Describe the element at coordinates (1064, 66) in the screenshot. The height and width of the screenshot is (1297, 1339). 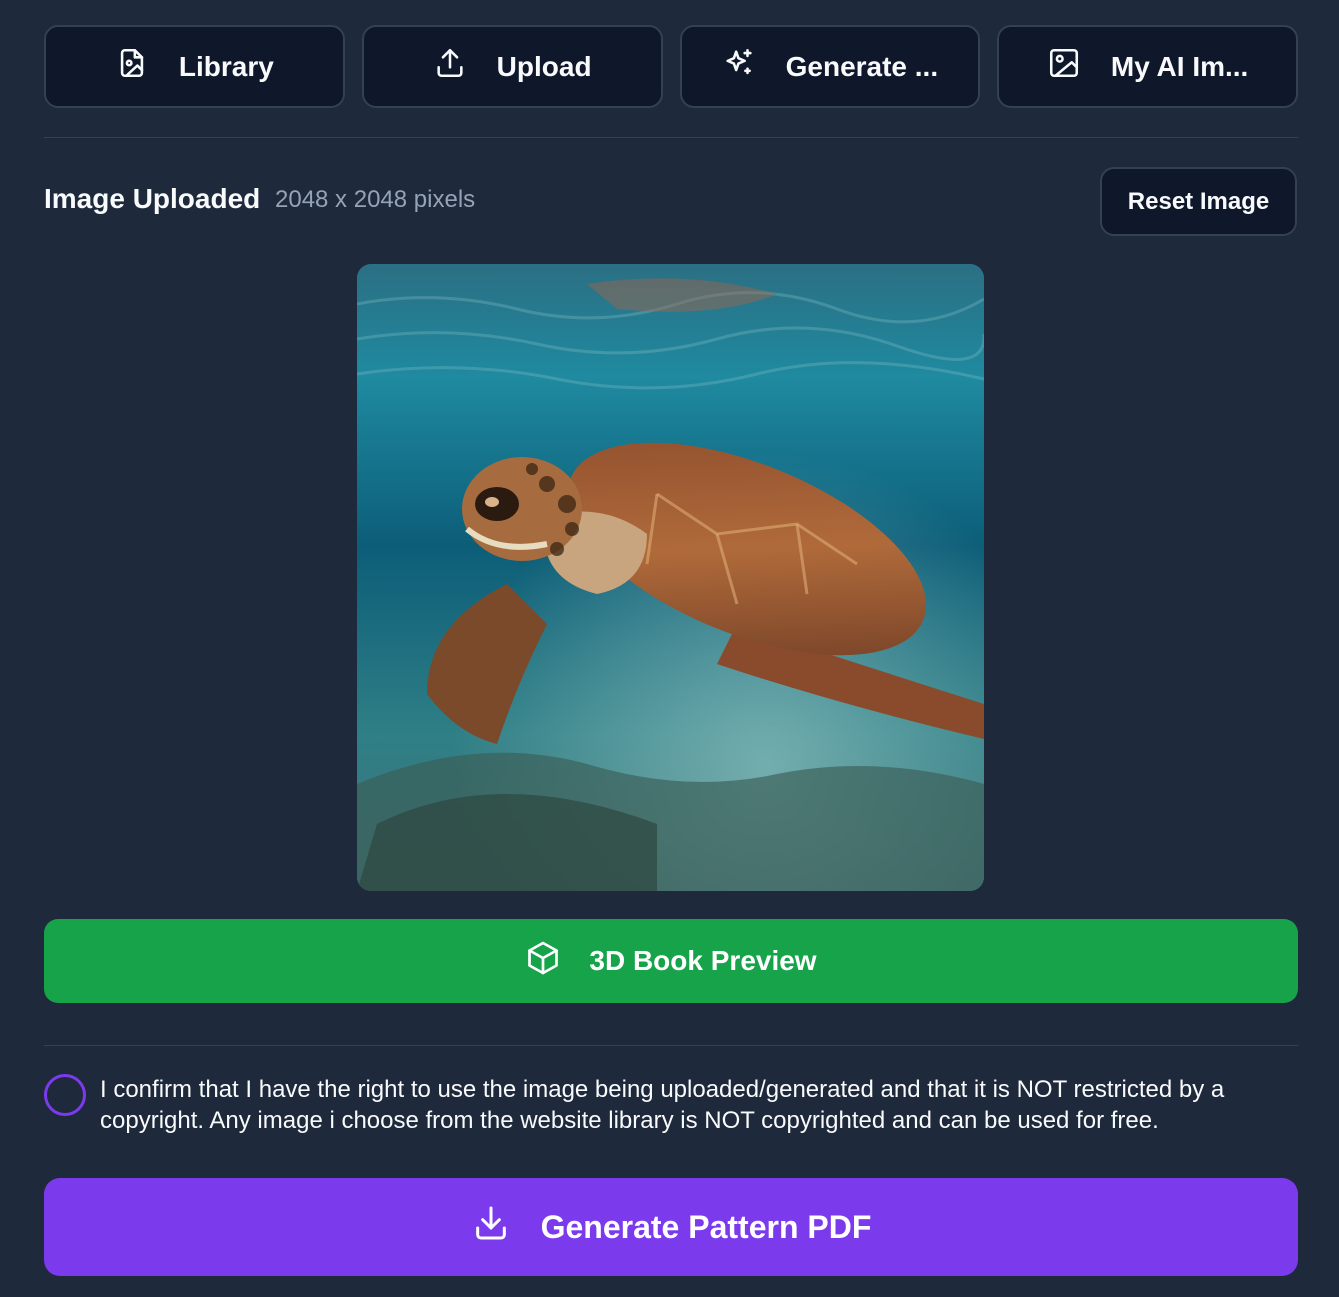
I see `image-icon` at that location.